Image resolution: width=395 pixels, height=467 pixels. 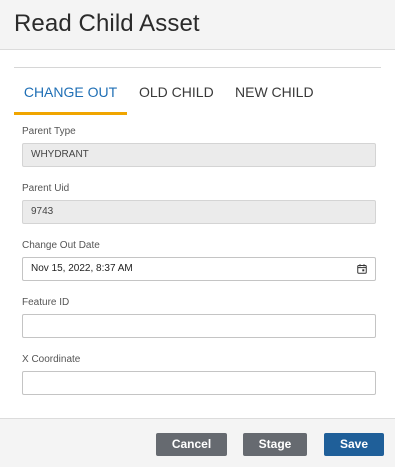 I want to click on x-coordinate-input, so click(x=199, y=383).